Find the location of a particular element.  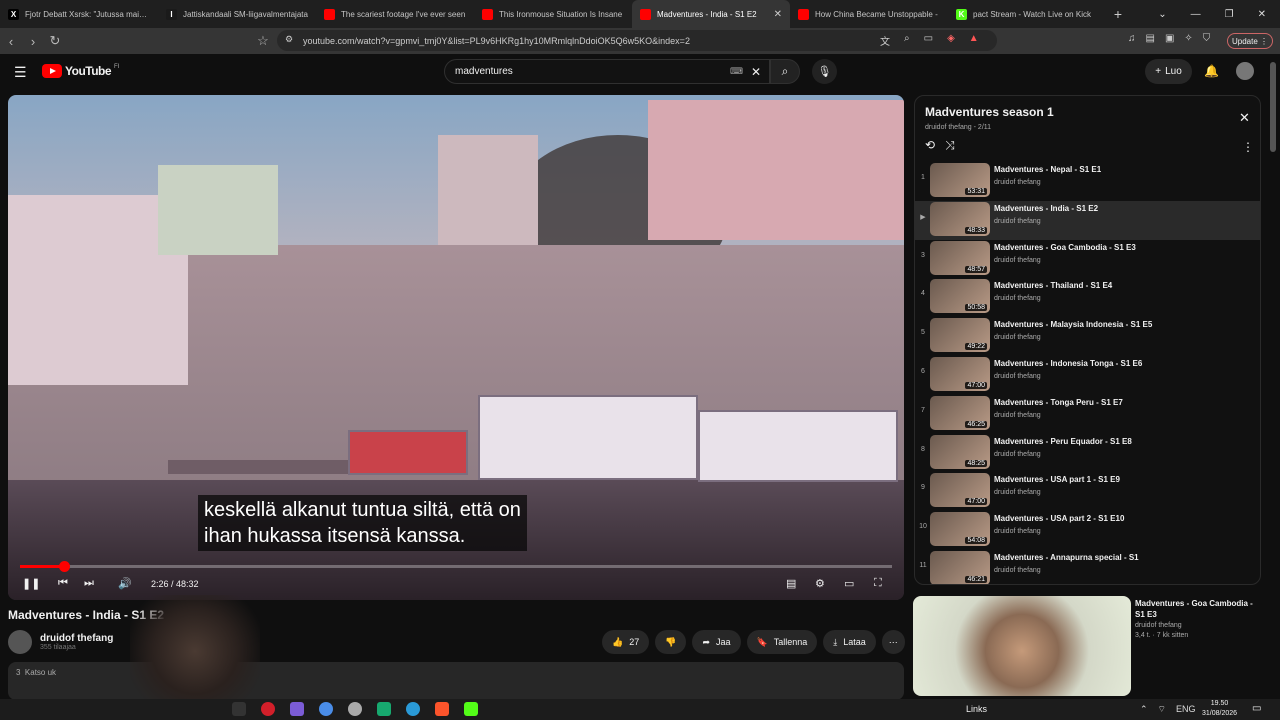

playlist-thumbnail: 48:25 is located at coordinates (960, 451).